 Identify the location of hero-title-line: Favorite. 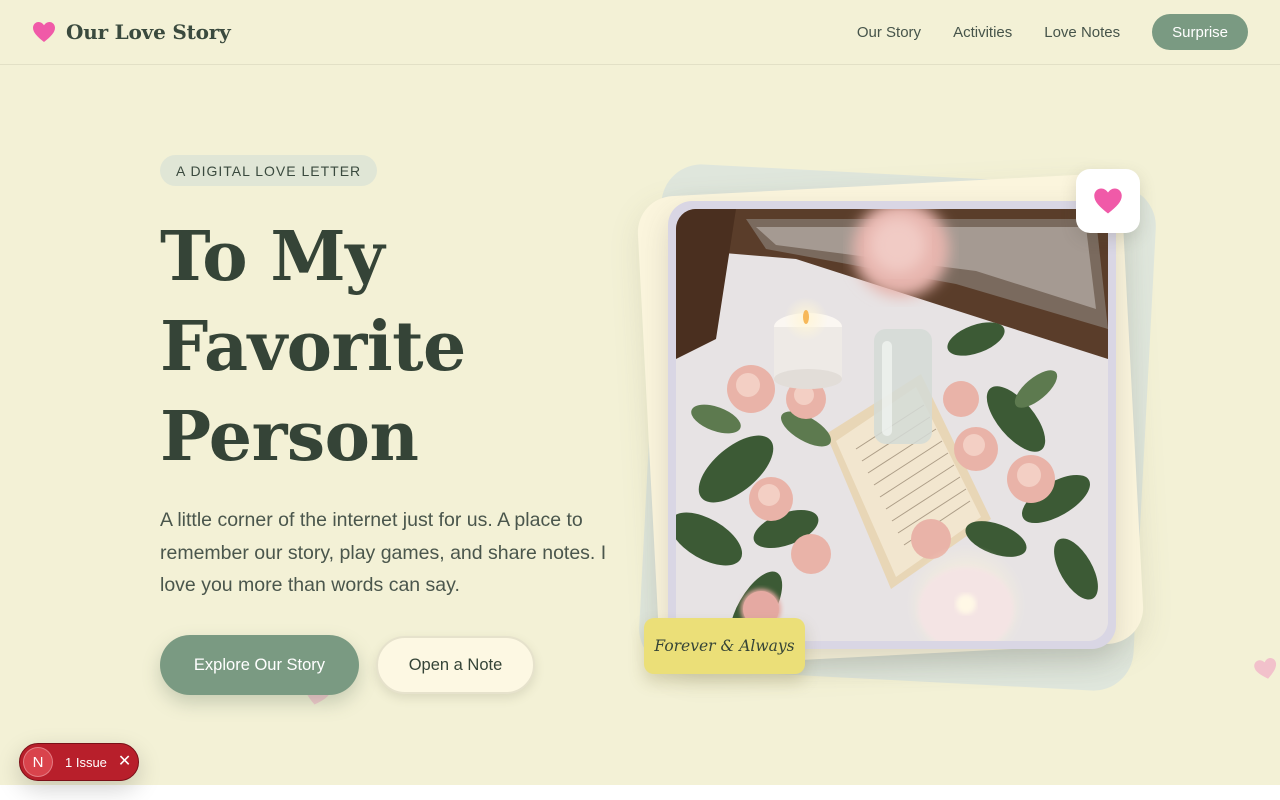
(313, 347).